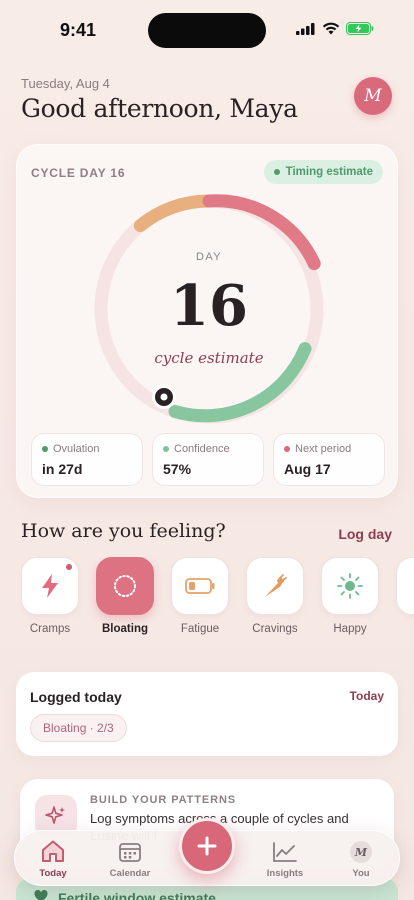 The height and width of the screenshot is (900, 414). I want to click on carrot-icon, so click(276, 585).